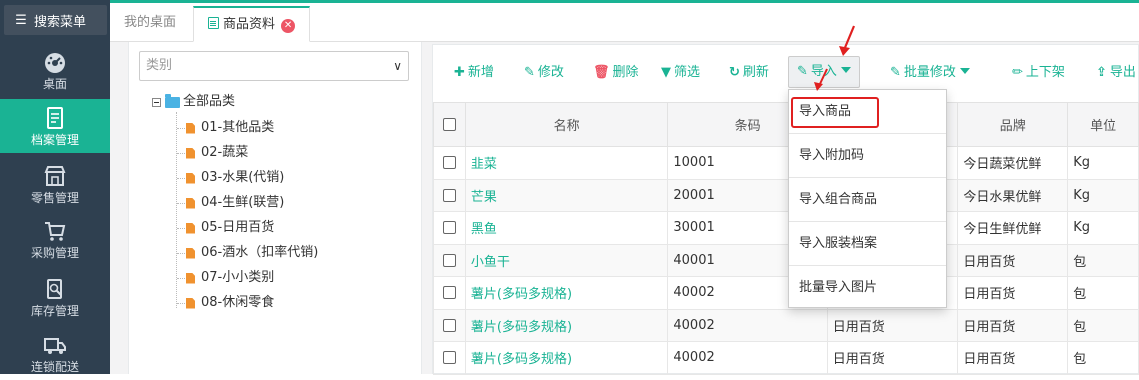 This screenshot has width=1139, height=380. I want to click on sidebar-item-desktop: 桌面, so click(55, 70).